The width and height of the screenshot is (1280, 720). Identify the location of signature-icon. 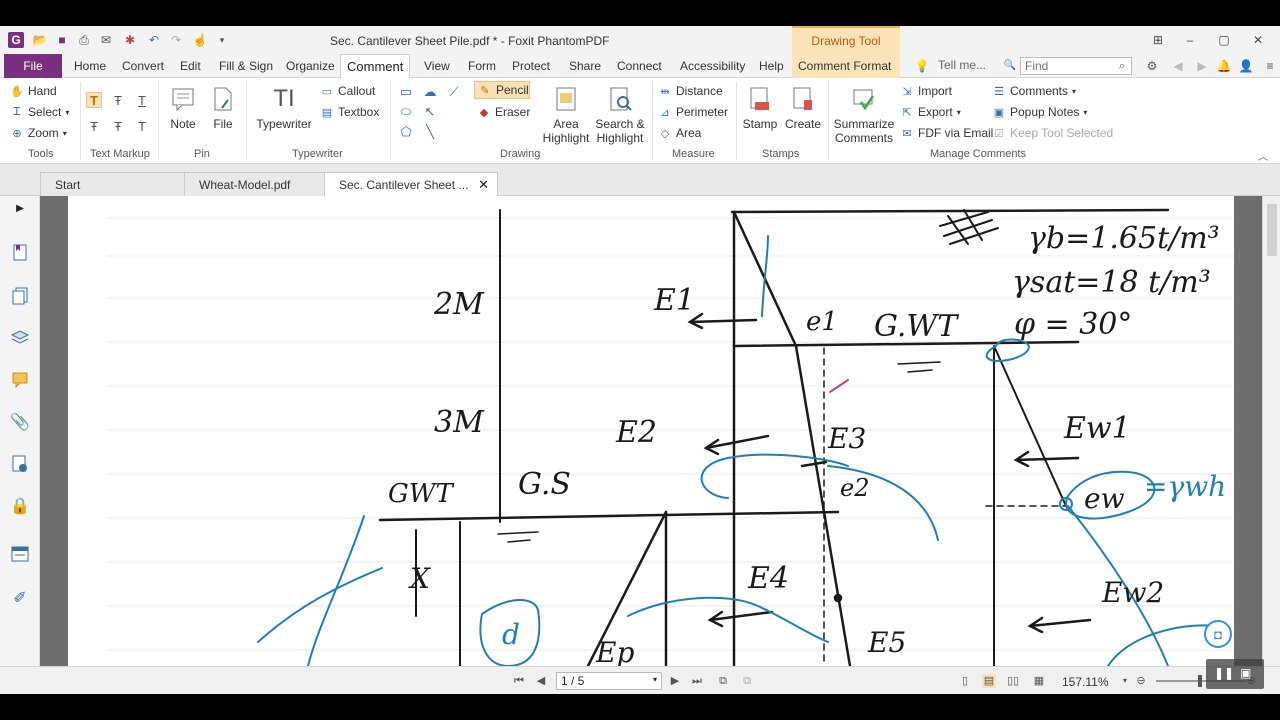
(20, 464).